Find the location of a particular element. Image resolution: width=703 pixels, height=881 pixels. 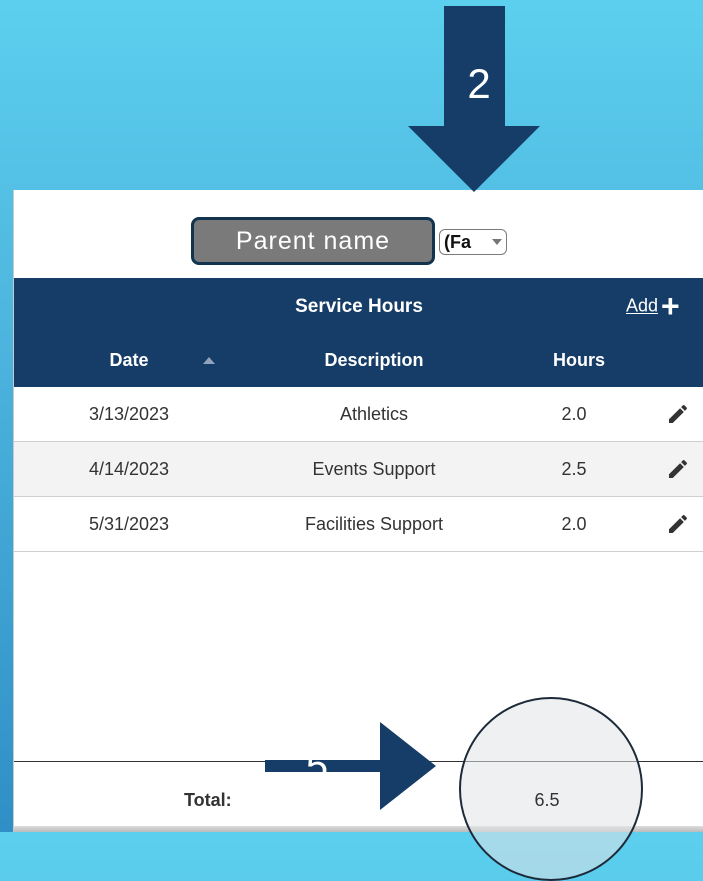

table-row: 4/14/2023 Events Support 2.5 is located at coordinates (358, 469).